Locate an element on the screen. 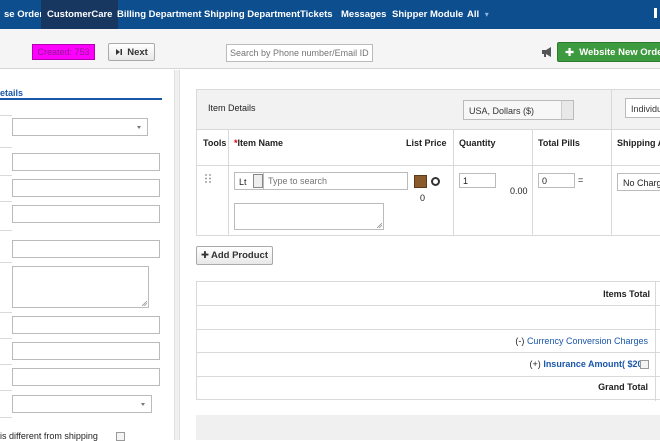 The width and height of the screenshot is (660, 441). col-item-name: *Item Name is located at coordinates (258, 143).